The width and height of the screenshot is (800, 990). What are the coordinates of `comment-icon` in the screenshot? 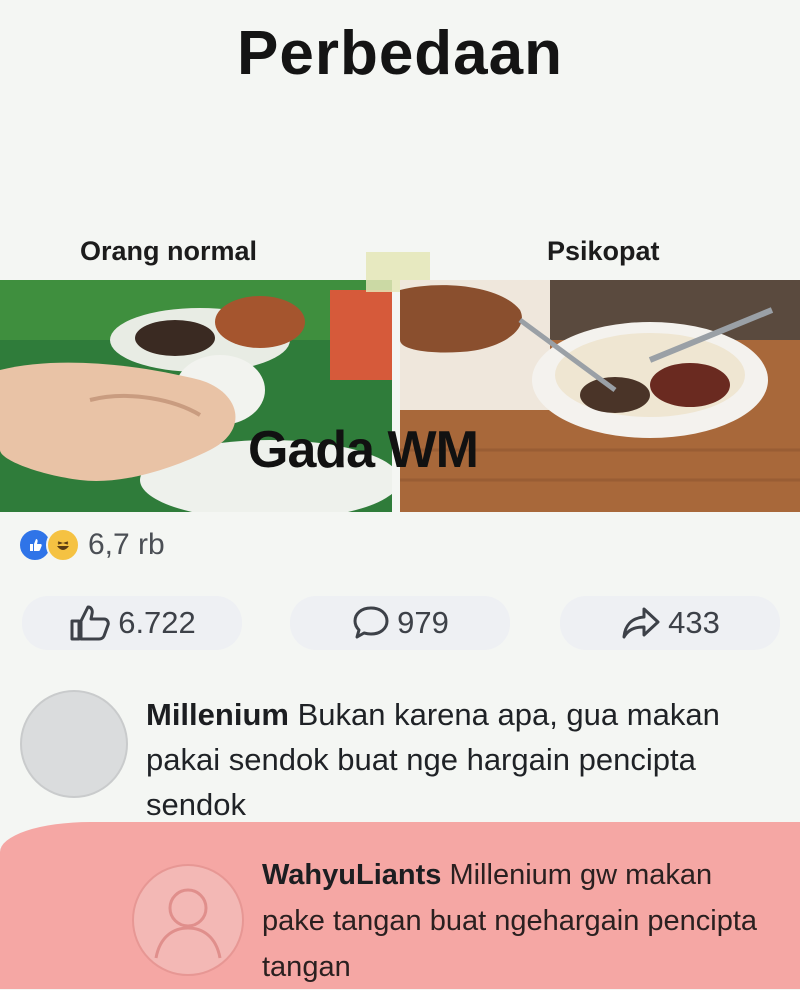 It's located at (371, 622).